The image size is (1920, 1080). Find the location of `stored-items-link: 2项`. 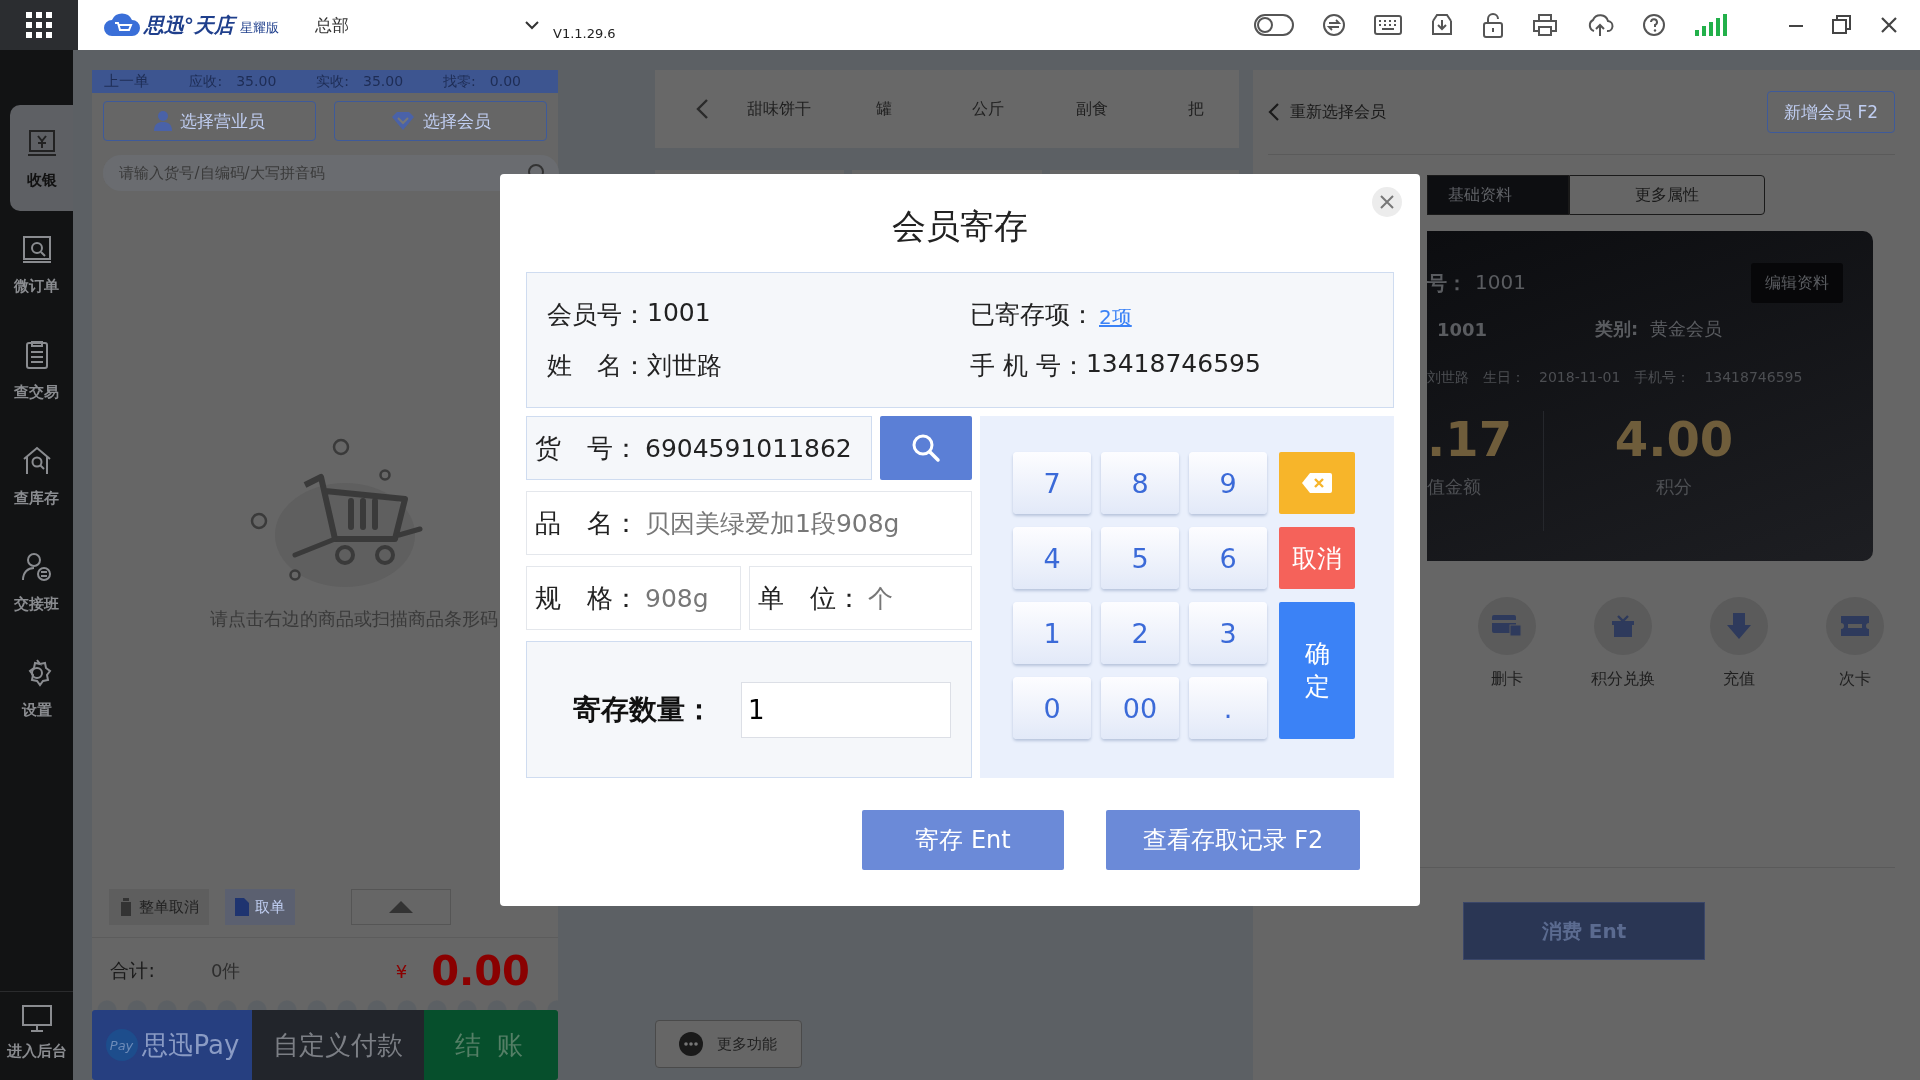

stored-items-link: 2项 is located at coordinates (1115, 317).